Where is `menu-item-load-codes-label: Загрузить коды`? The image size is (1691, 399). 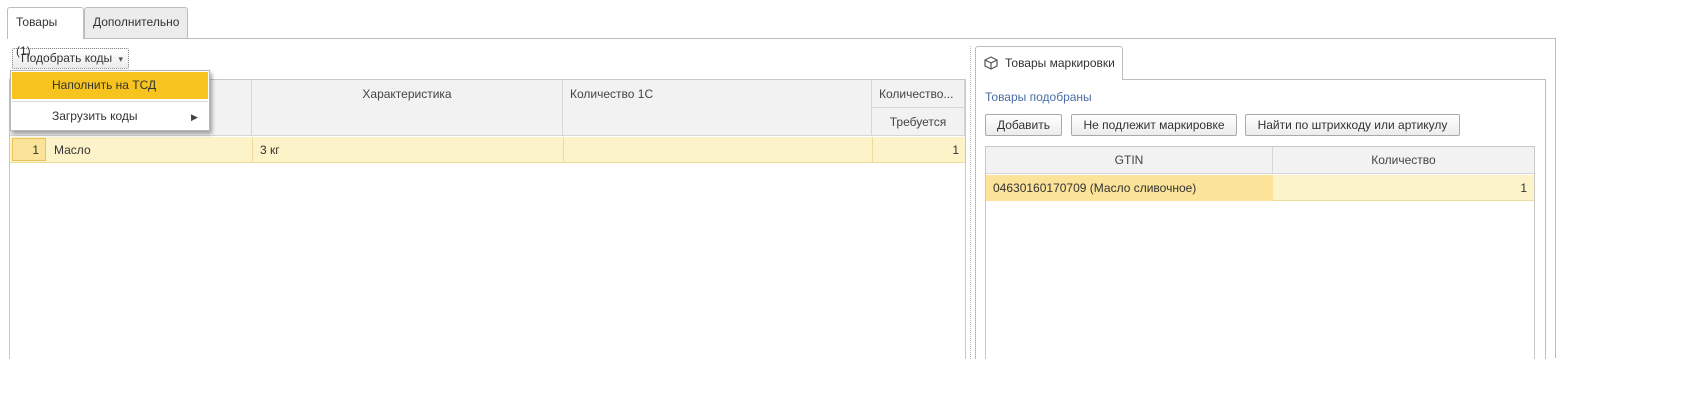
menu-item-load-codes-label: Загрузить коды is located at coordinates (95, 116).